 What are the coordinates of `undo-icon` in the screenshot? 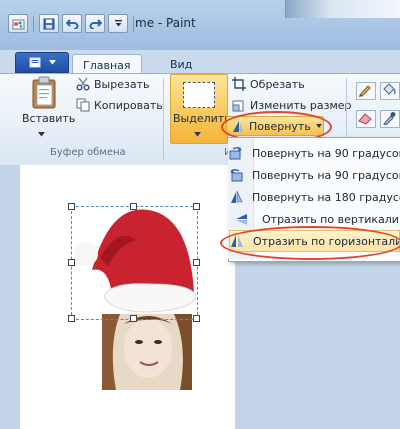 It's located at (72, 23).